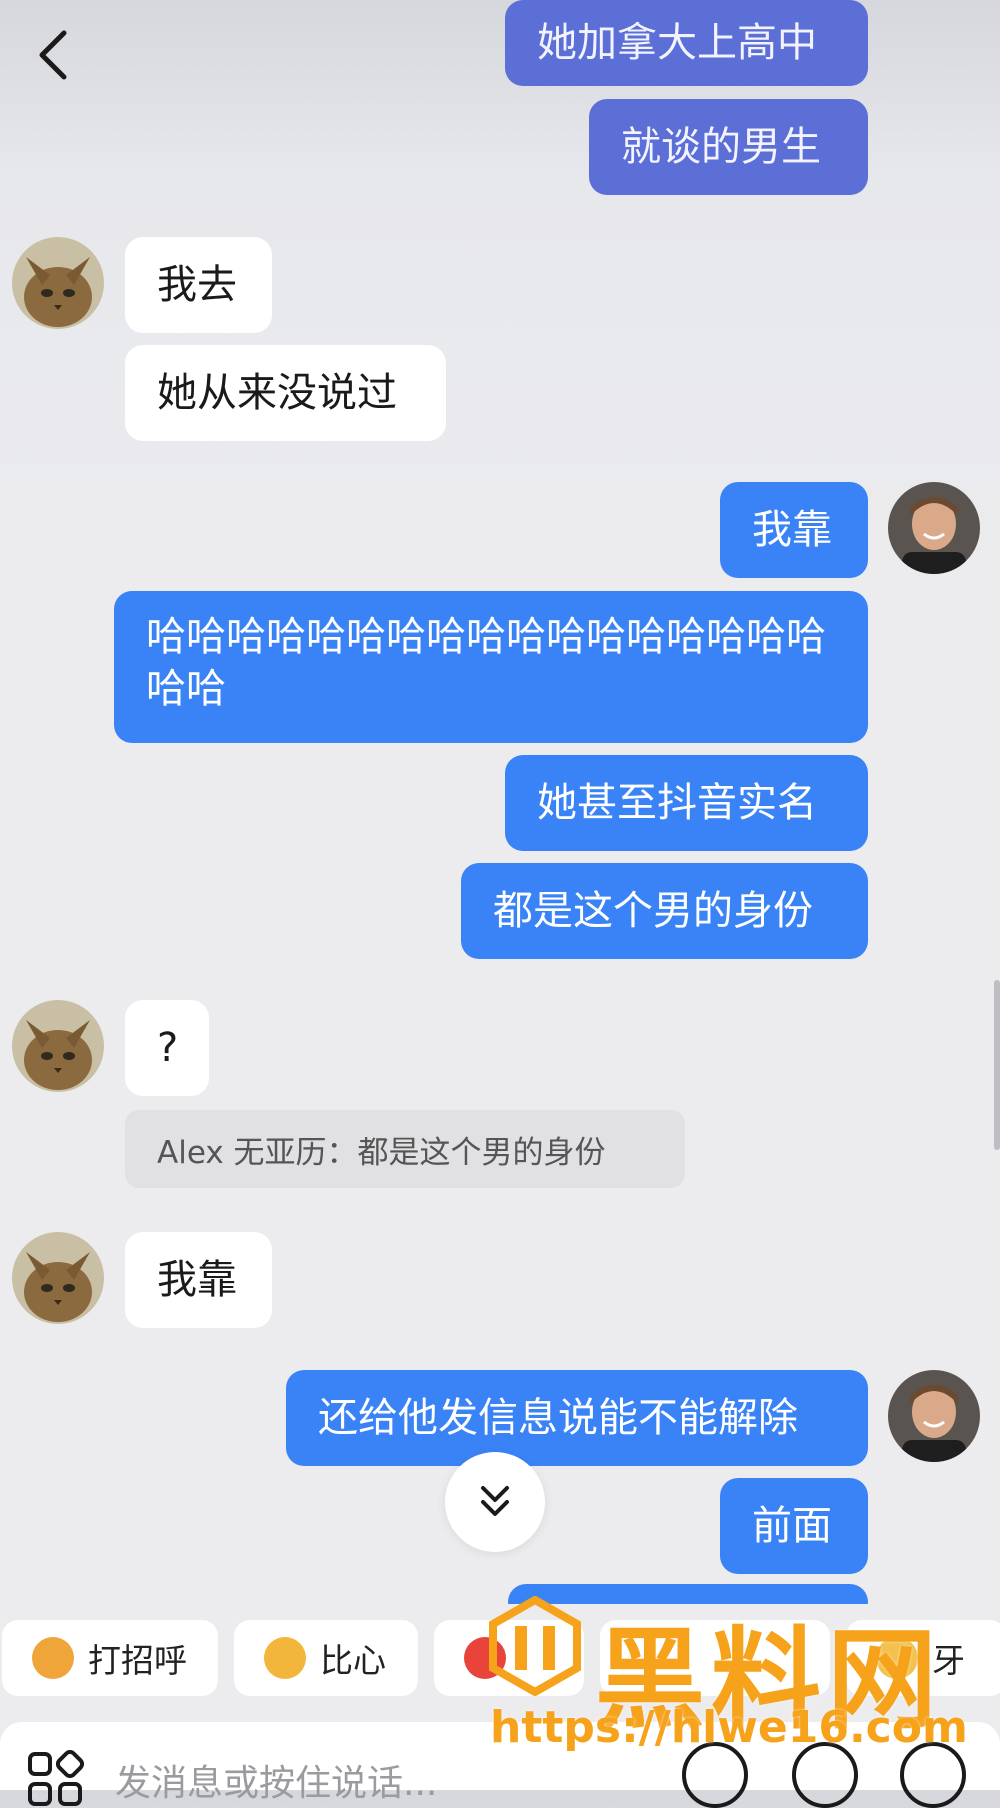 This screenshot has width=1000, height=1808. What do you see at coordinates (137, 1660) in the screenshot?
I see `chip-label: 打招呼` at bounding box center [137, 1660].